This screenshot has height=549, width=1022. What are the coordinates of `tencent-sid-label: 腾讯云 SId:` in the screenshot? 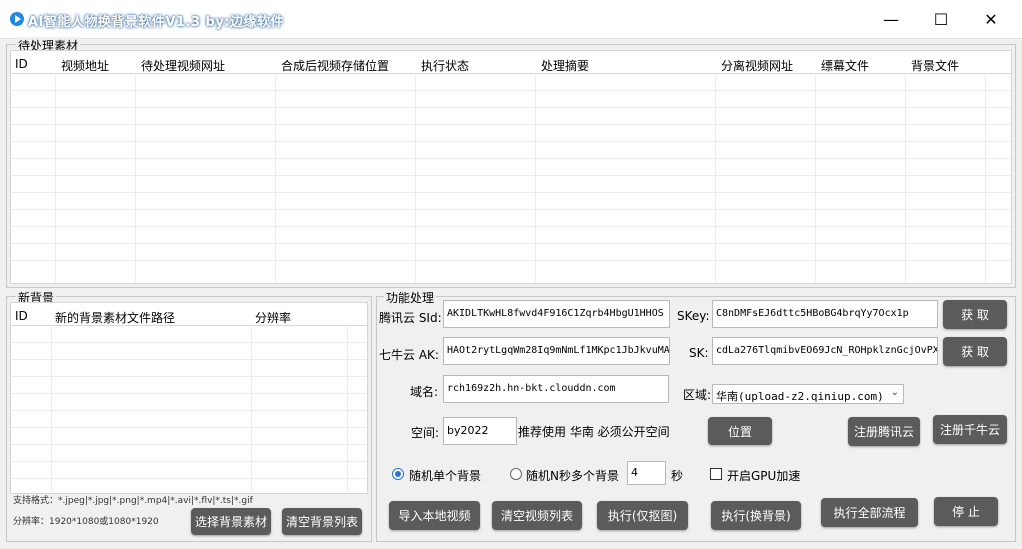 It's located at (410, 318).